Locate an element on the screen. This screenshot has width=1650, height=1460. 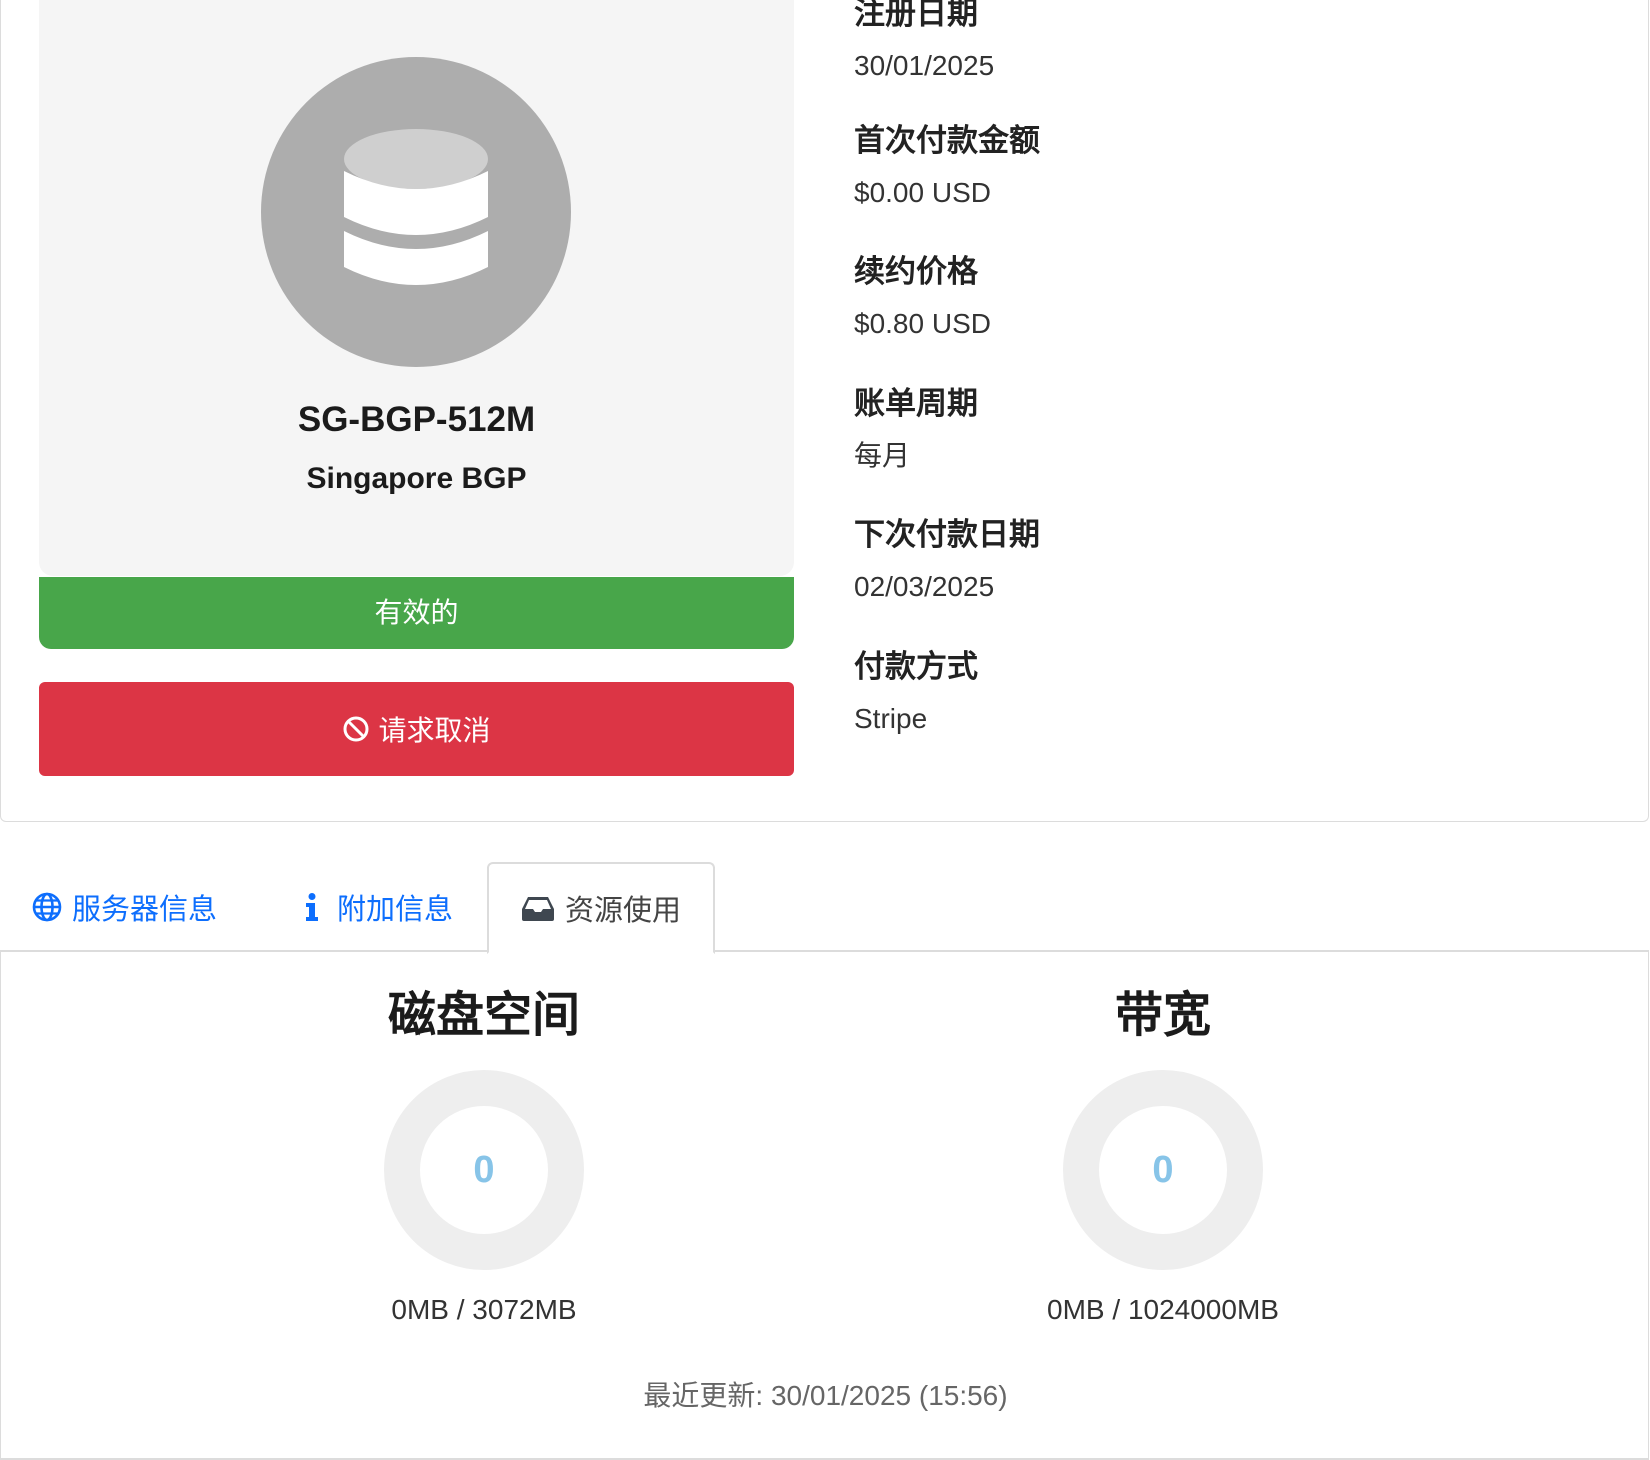
disk-usage-text: 0MB / 3072MB is located at coordinates (484, 1309).